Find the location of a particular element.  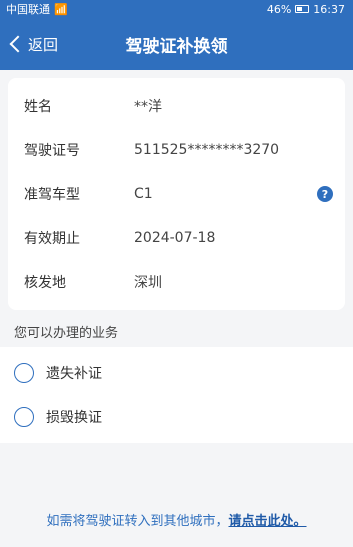

signal-icon: 📶 is located at coordinates (61, 9).